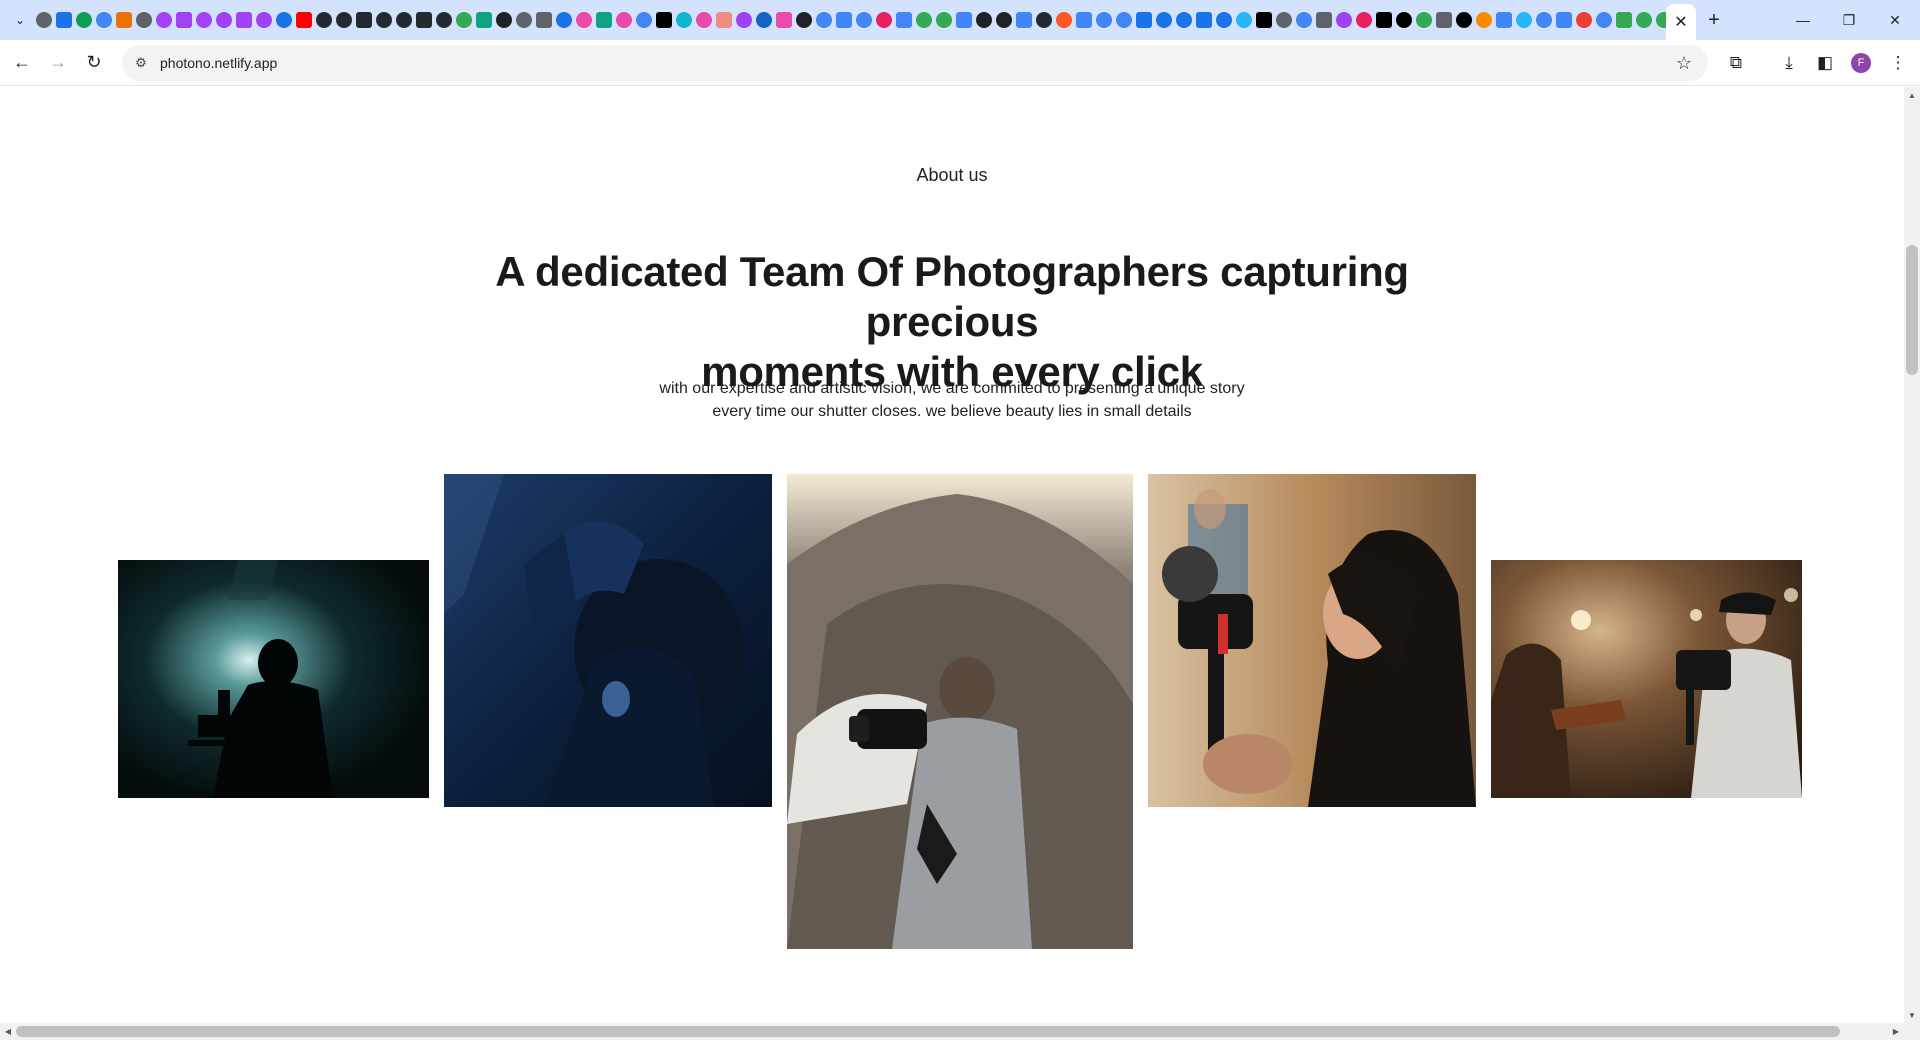 This screenshot has height=1040, width=1920. Describe the element at coordinates (1898, 63) in the screenshot. I see `menu-icon: ⋮` at that location.